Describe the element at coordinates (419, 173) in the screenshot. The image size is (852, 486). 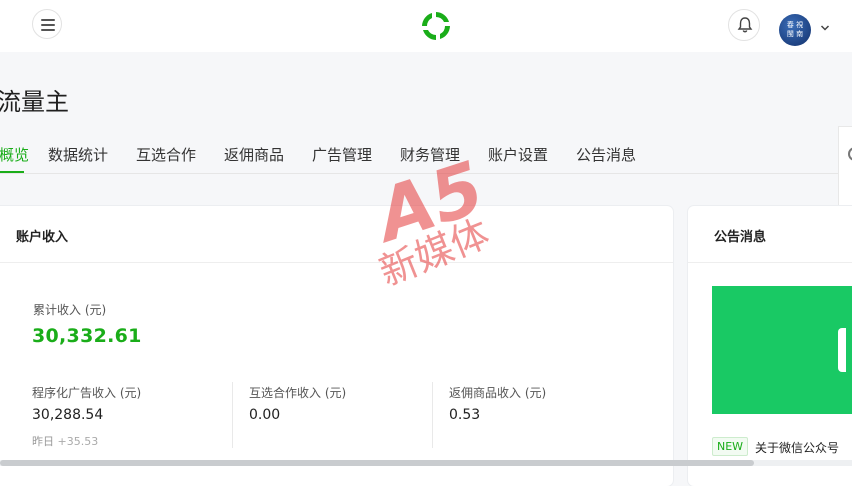
I see `tabs-divider` at that location.